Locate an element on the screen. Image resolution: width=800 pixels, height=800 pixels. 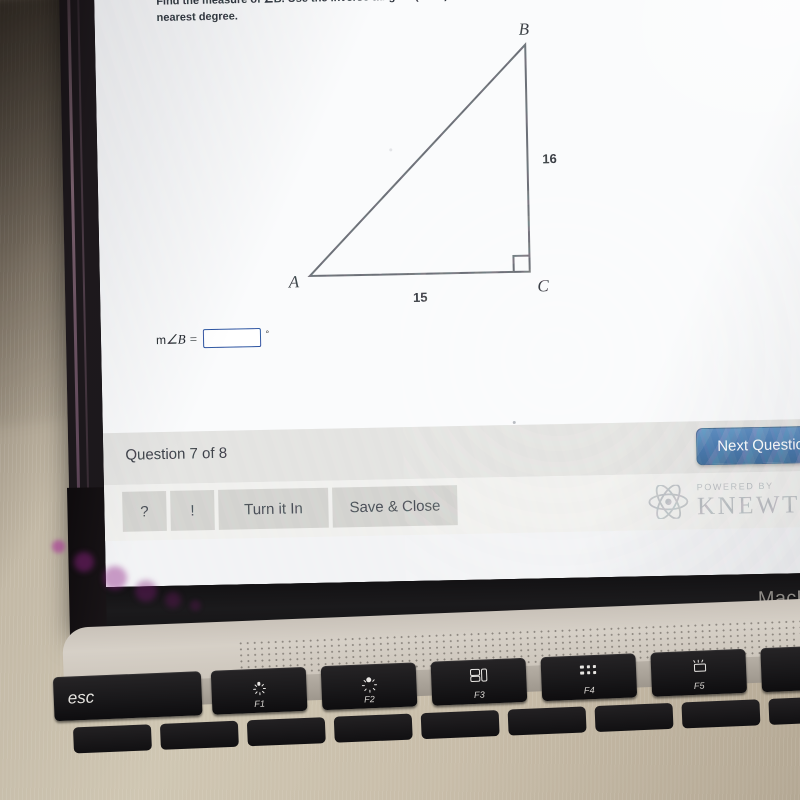
svg-text: 16 is located at coordinates (549, 158).